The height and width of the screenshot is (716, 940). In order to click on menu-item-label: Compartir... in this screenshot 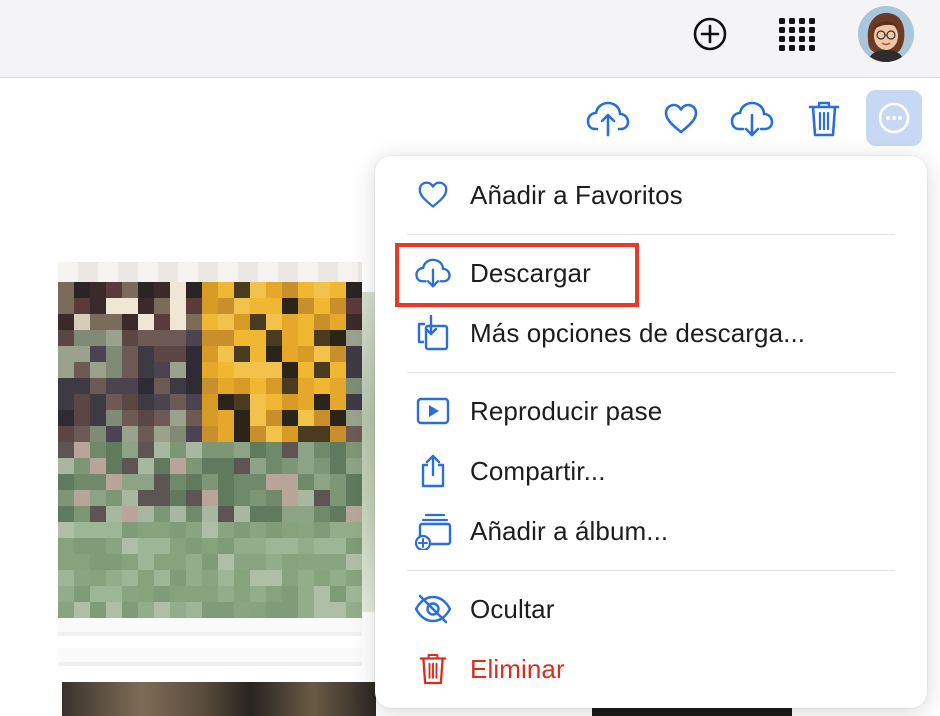, I will do `click(538, 470)`.